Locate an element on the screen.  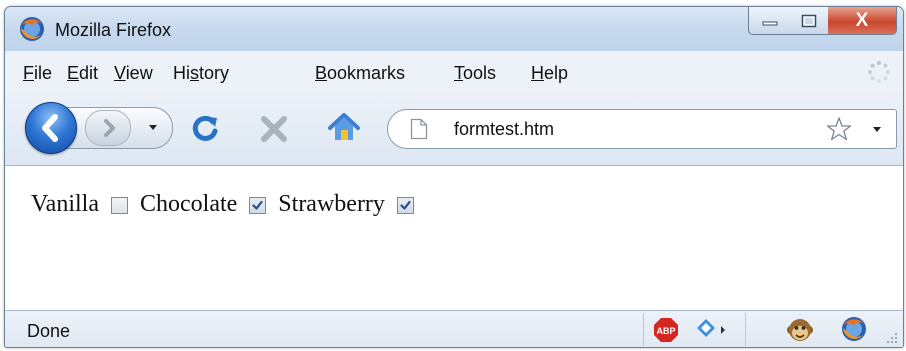
menu-history: History is located at coordinates (201, 73).